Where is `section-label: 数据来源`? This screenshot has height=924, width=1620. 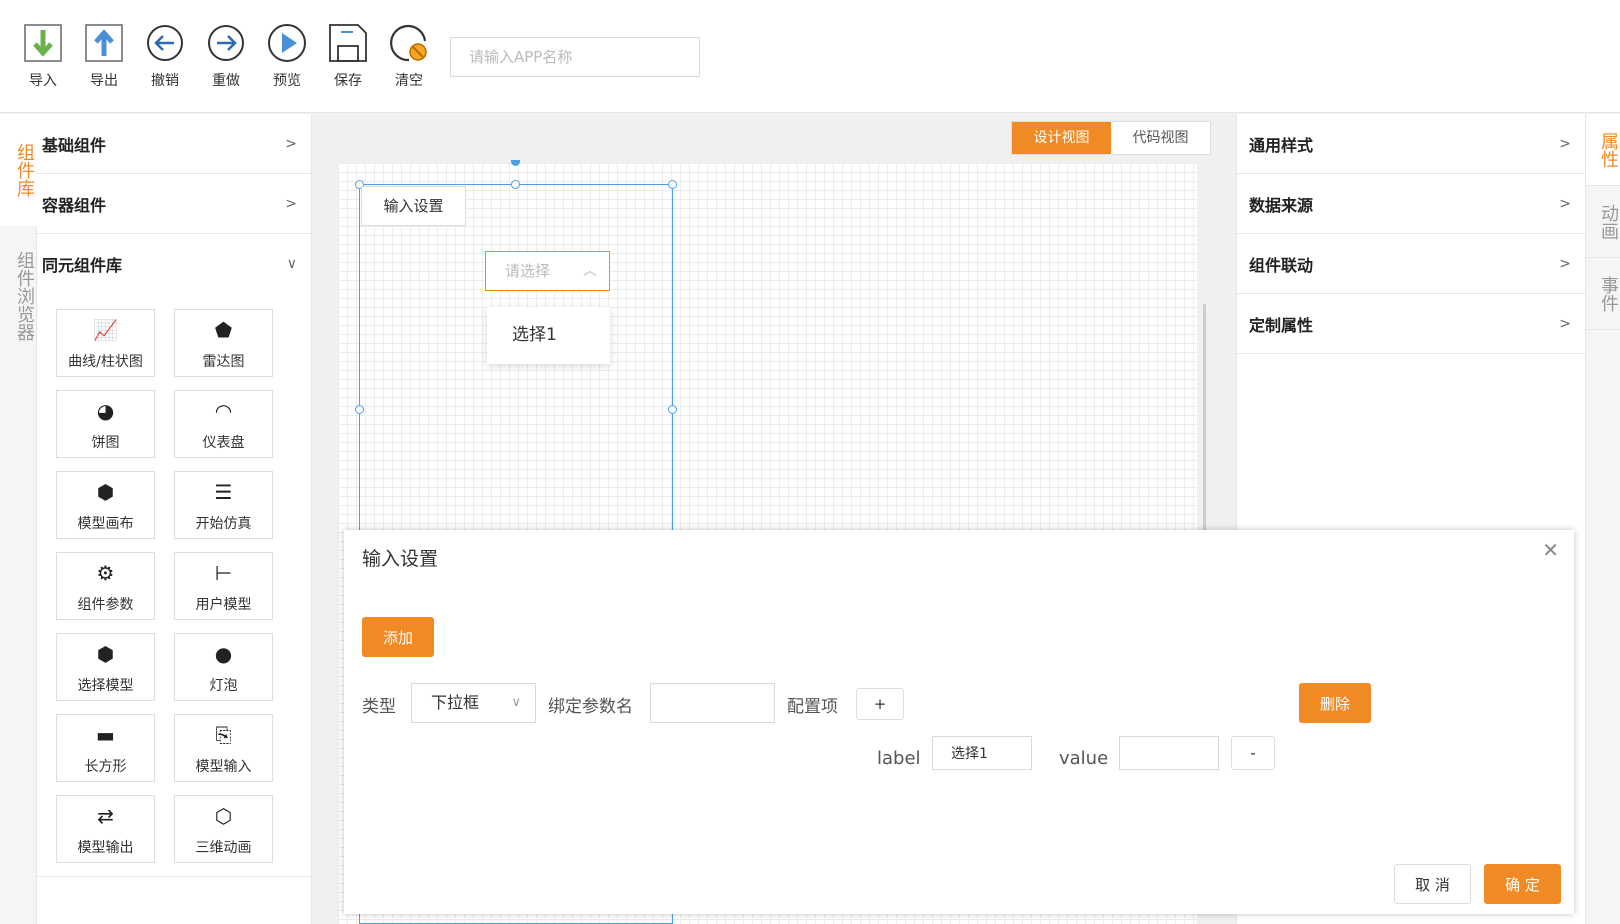
section-label: 数据来源 is located at coordinates (1281, 205).